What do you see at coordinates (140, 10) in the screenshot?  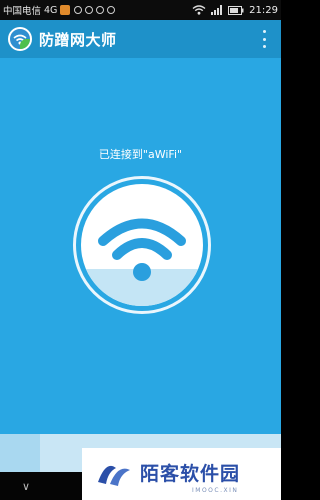 I see `status-bar: 中国电信 4G 21:29` at bounding box center [140, 10].